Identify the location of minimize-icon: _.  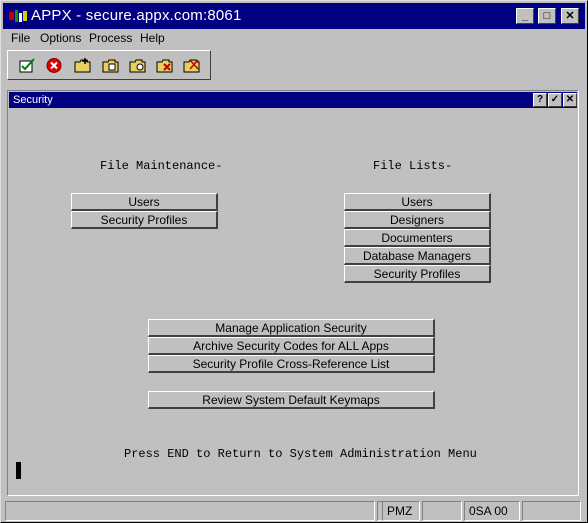
(525, 16).